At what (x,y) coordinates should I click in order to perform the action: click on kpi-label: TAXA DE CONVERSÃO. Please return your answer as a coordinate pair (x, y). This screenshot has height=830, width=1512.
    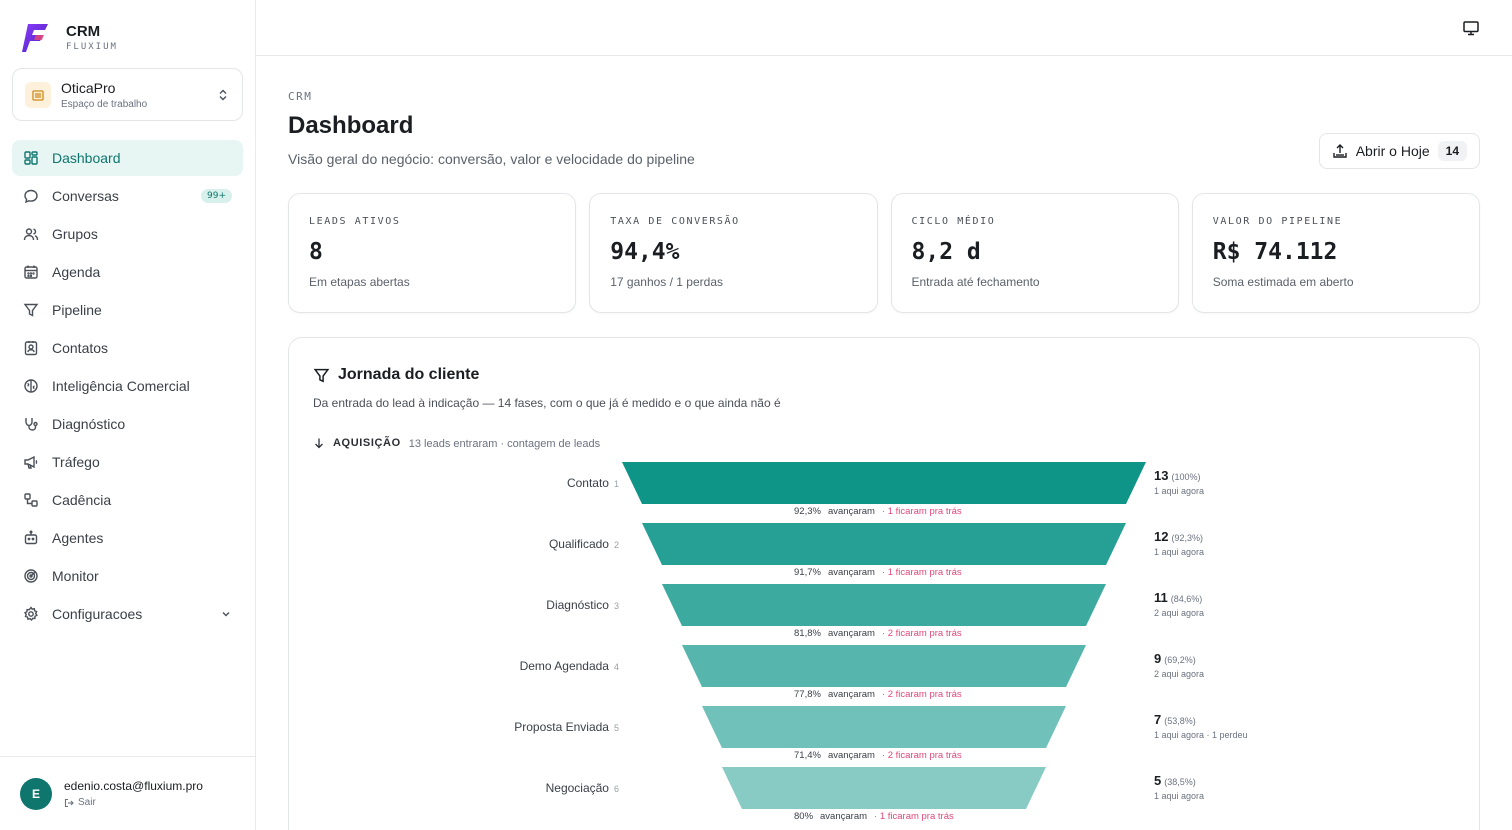
    Looking at the image, I should click on (675, 221).